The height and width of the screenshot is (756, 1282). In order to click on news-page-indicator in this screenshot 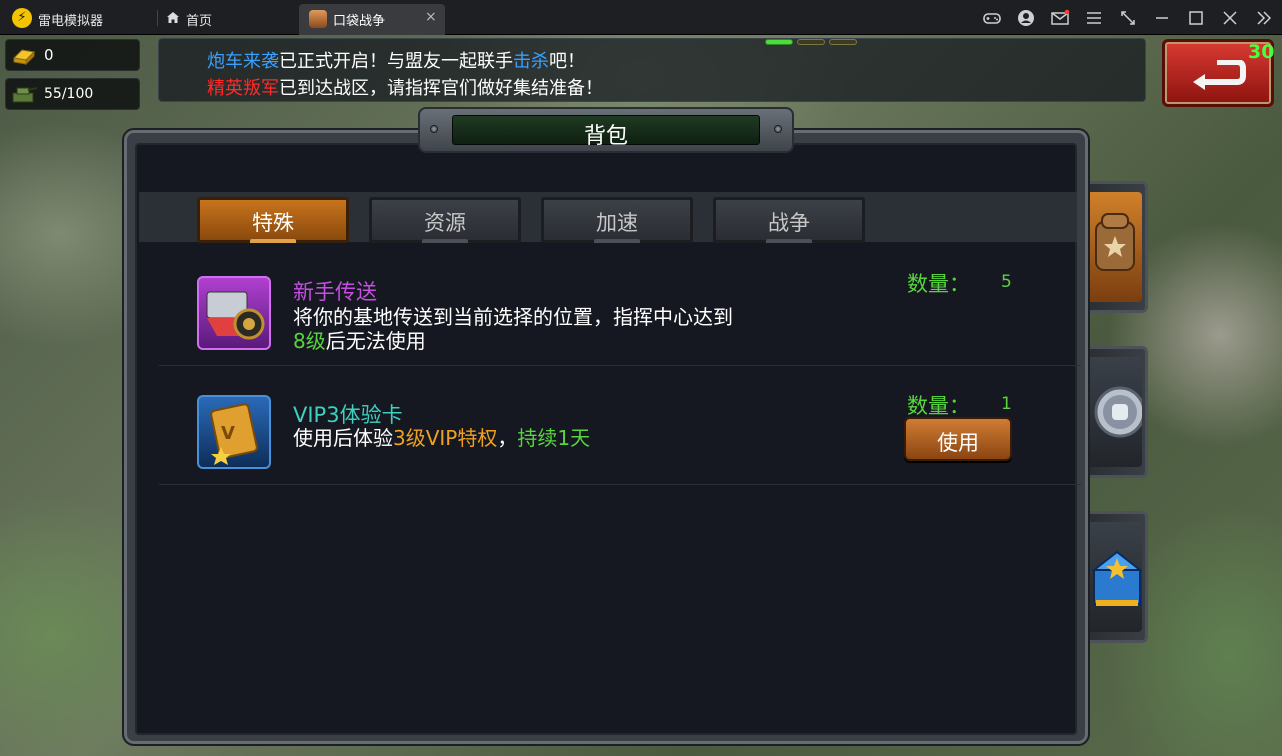, I will do `click(813, 43)`.